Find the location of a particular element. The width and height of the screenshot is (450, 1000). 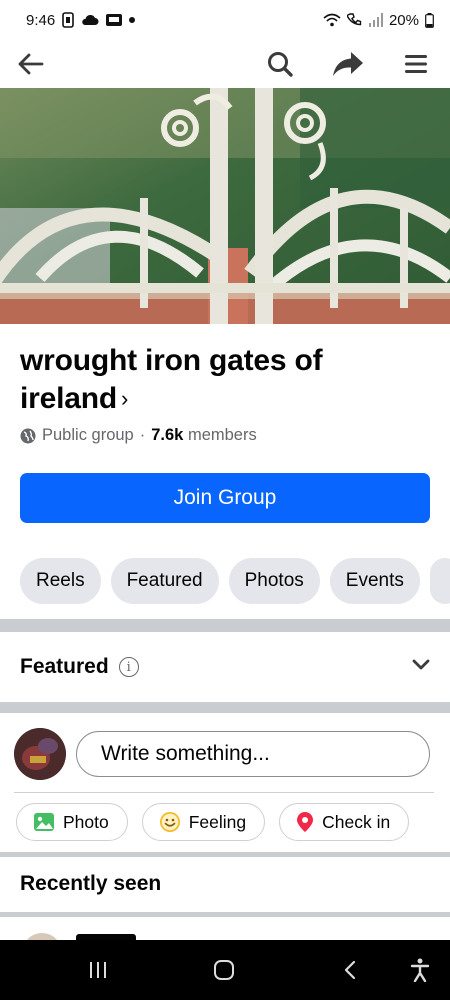

feeling-button: Feeling is located at coordinates (203, 822).